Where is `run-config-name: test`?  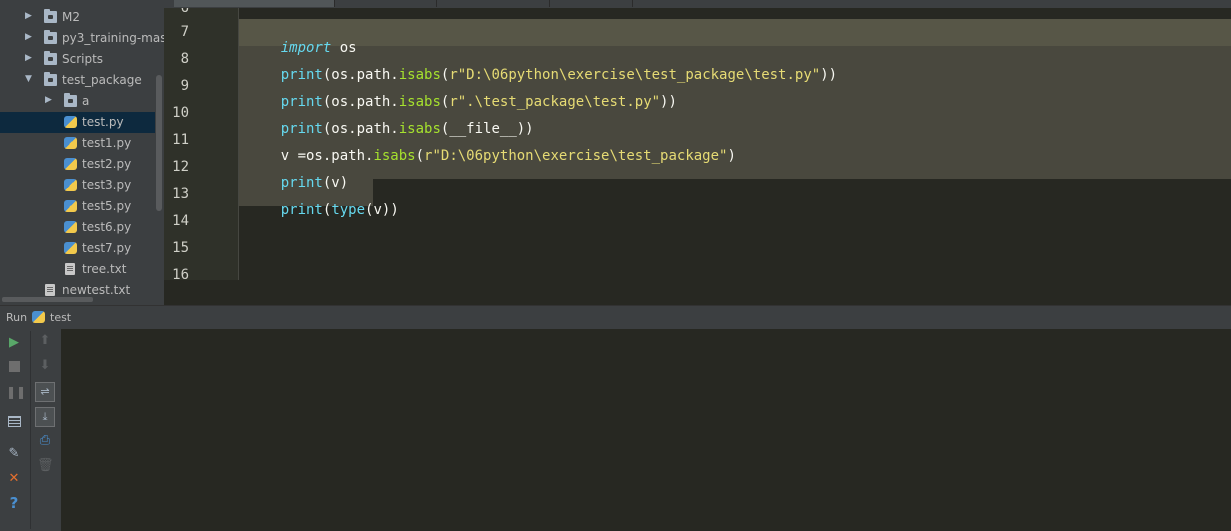
run-config-name: test is located at coordinates (60, 317).